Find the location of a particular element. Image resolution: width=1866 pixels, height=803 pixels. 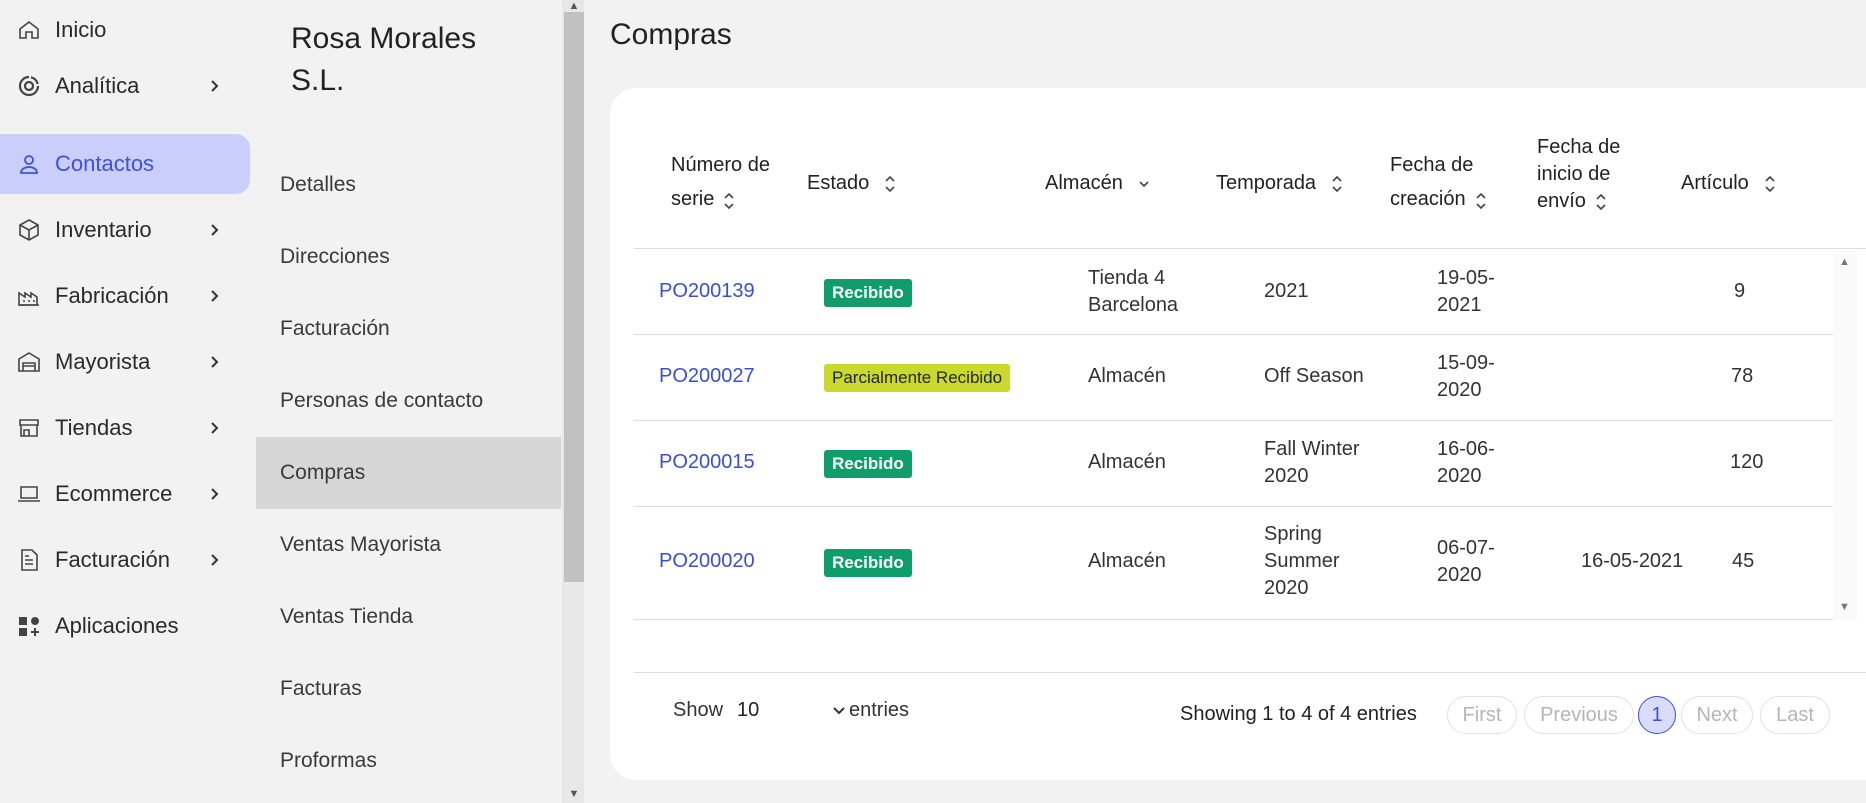

status-badge: Parcialmente Recibido is located at coordinates (917, 378).